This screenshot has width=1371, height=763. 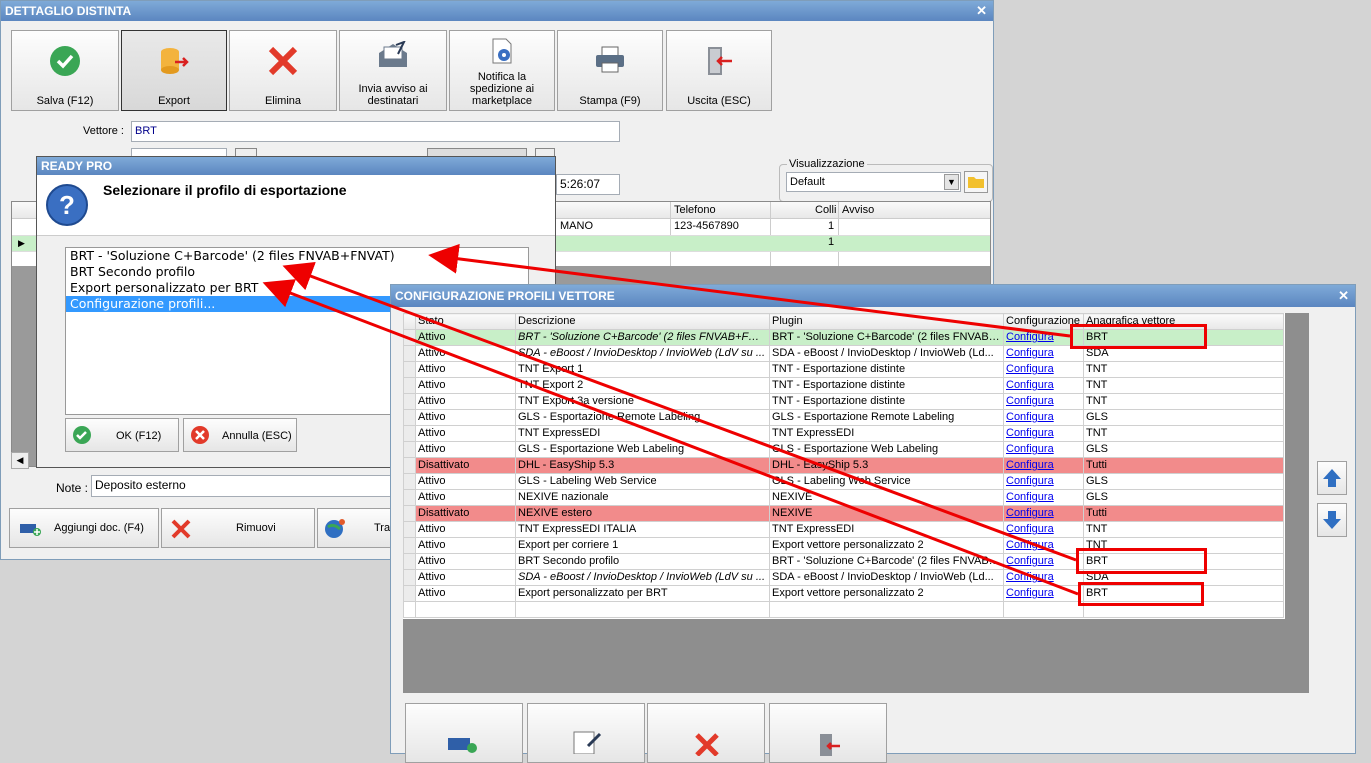 I want to click on hscroll-left-icon: ◀, so click(x=20, y=460).